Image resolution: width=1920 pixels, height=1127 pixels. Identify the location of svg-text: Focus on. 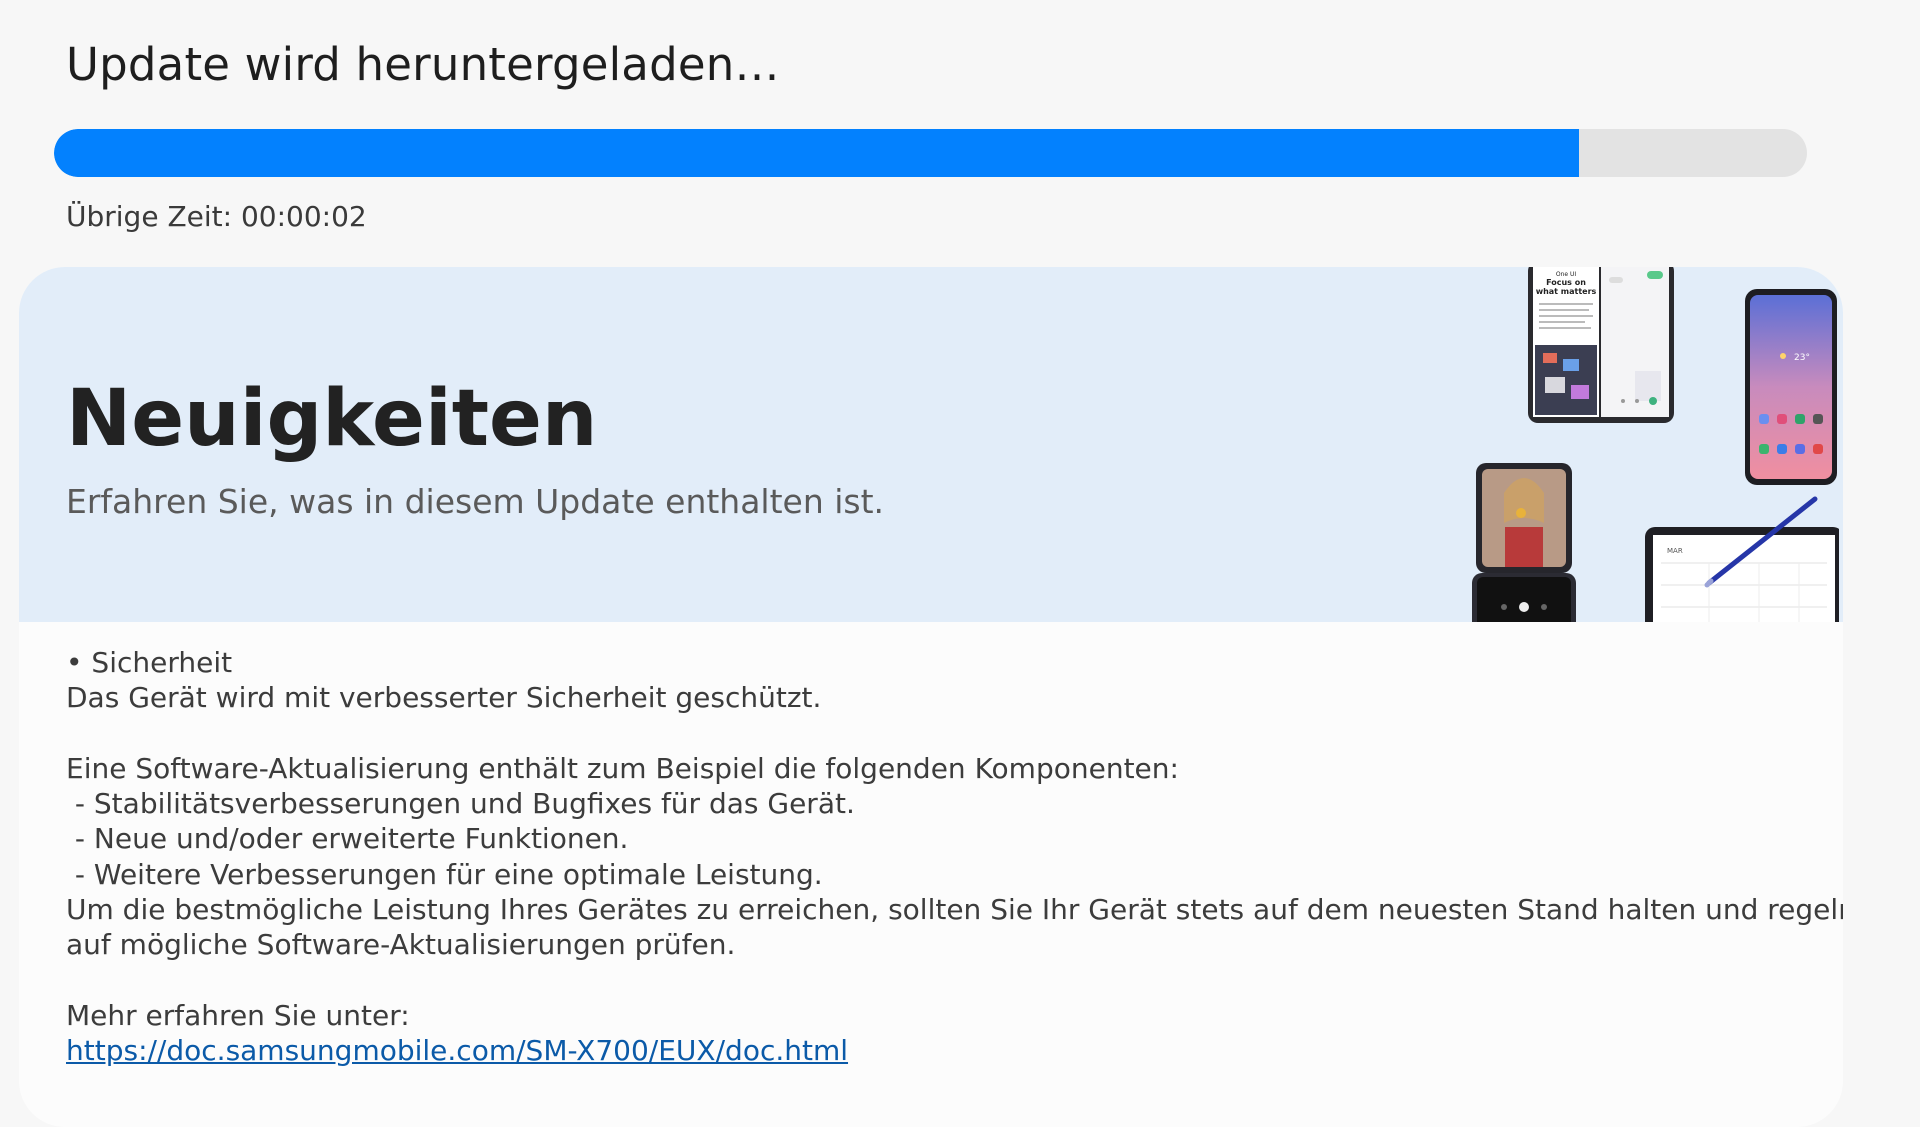
(1566, 282).